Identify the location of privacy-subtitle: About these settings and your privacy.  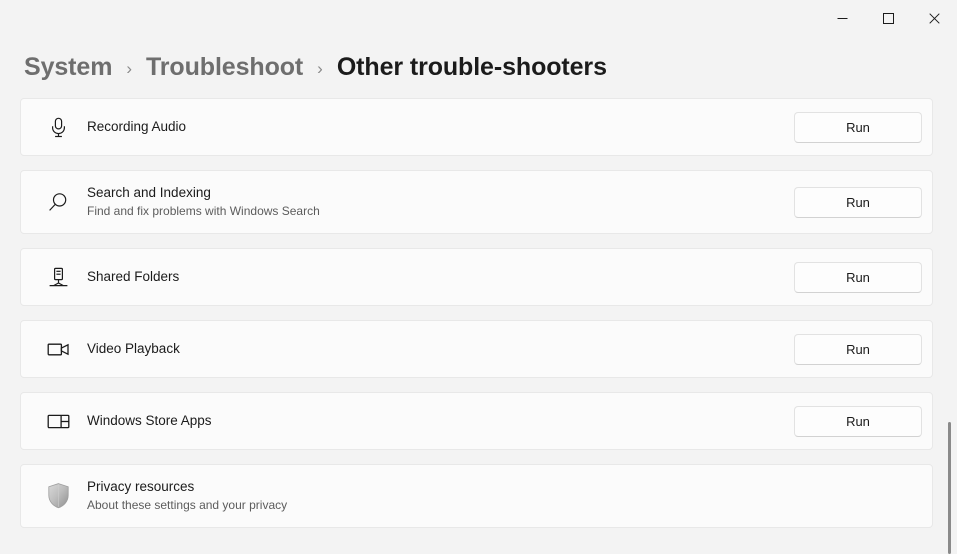
(504, 505).